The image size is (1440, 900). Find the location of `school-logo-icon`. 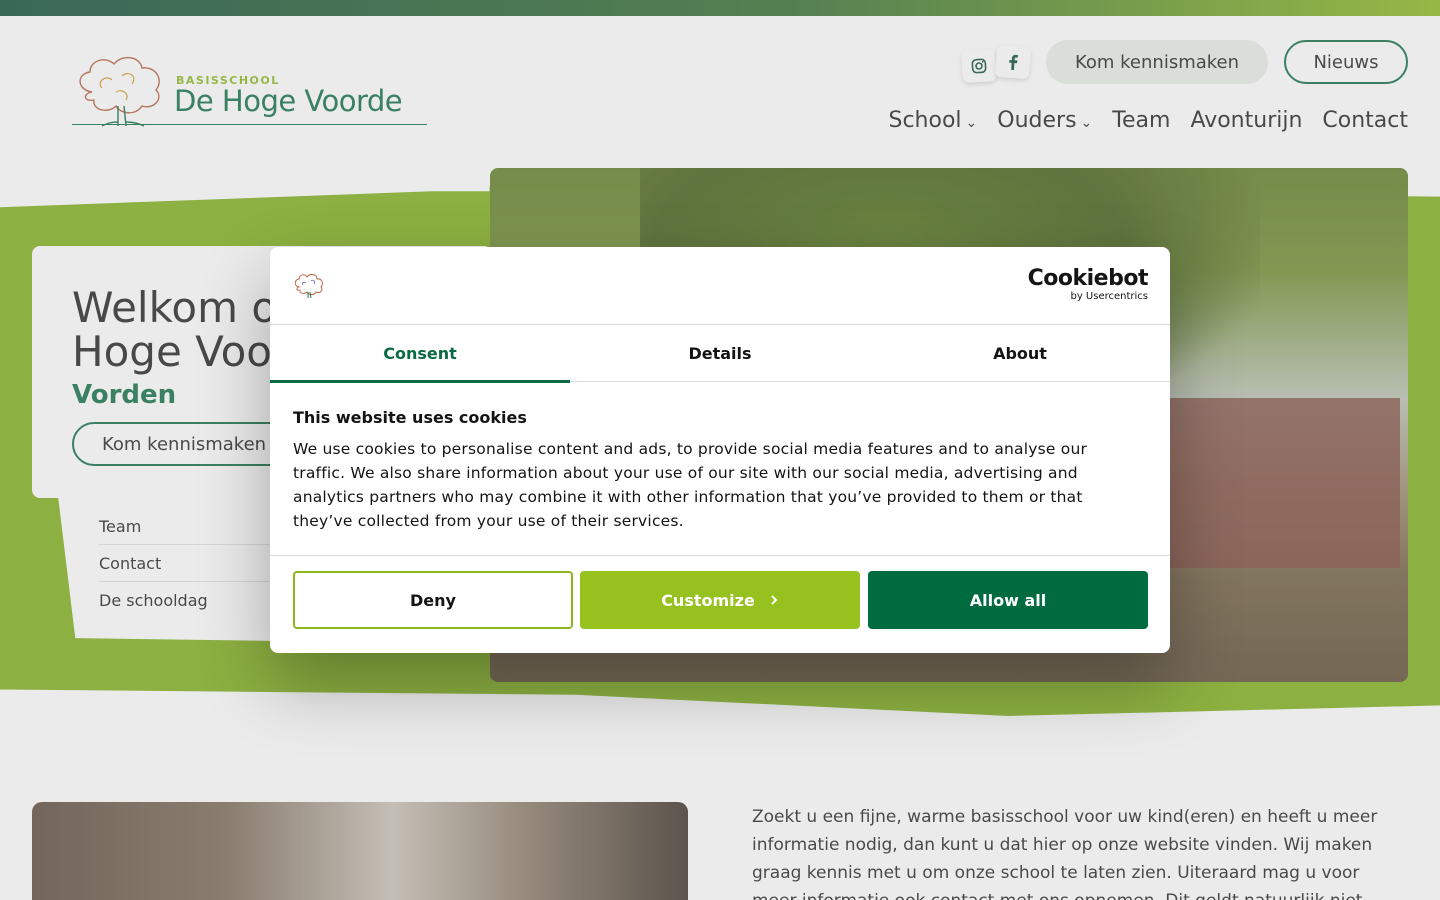

school-logo-icon is located at coordinates (308, 286).